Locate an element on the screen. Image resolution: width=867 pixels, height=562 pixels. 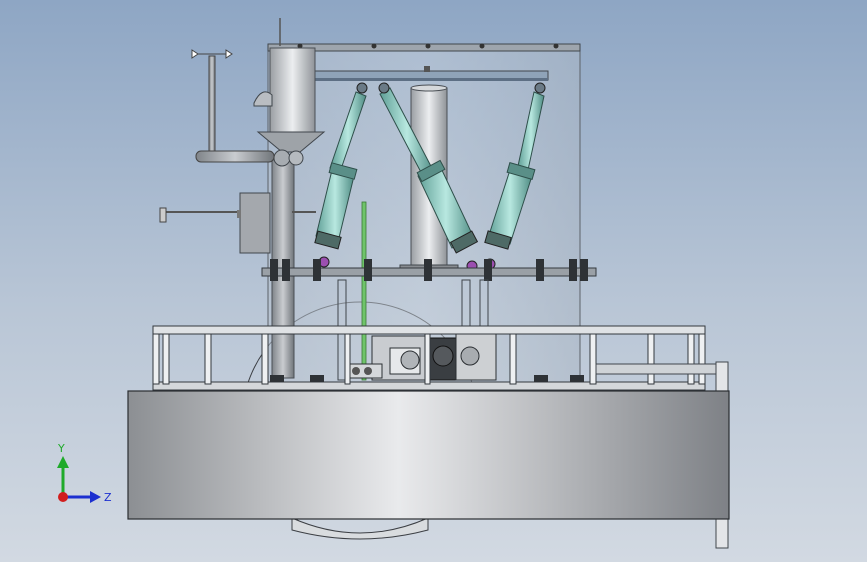
guide-rod is located at coordinates (364, 291).